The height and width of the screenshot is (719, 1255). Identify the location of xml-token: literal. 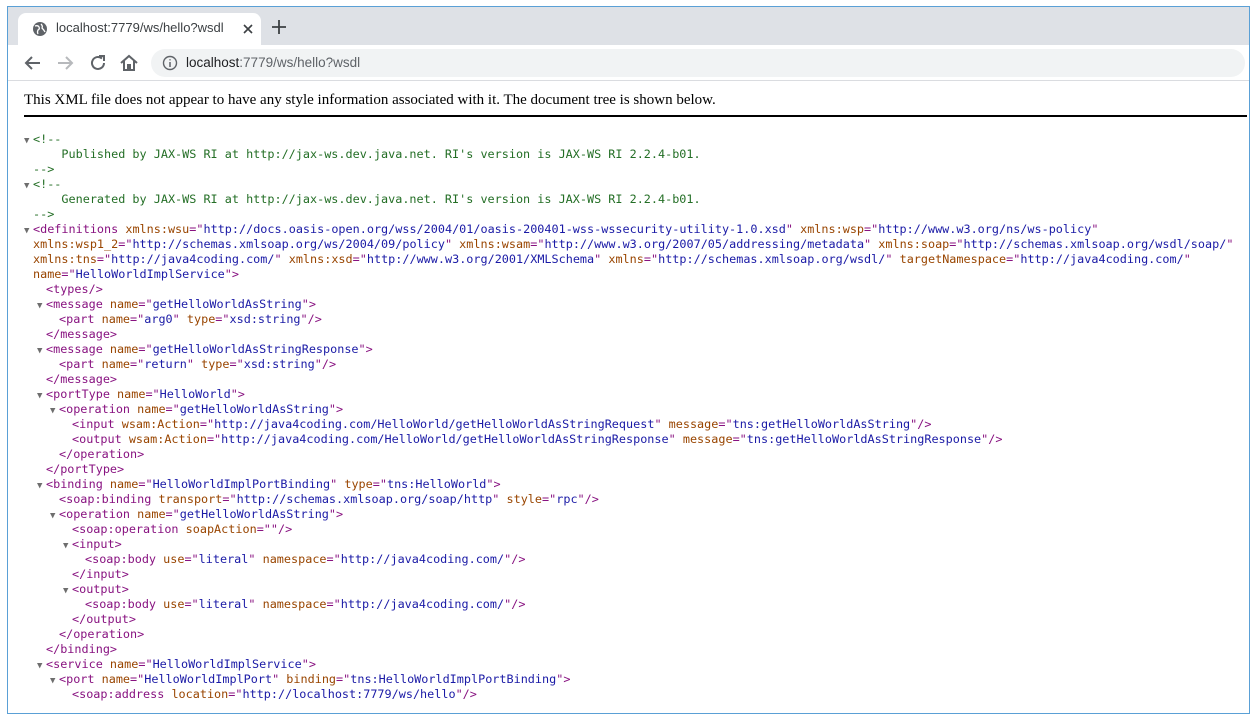
(223, 604).